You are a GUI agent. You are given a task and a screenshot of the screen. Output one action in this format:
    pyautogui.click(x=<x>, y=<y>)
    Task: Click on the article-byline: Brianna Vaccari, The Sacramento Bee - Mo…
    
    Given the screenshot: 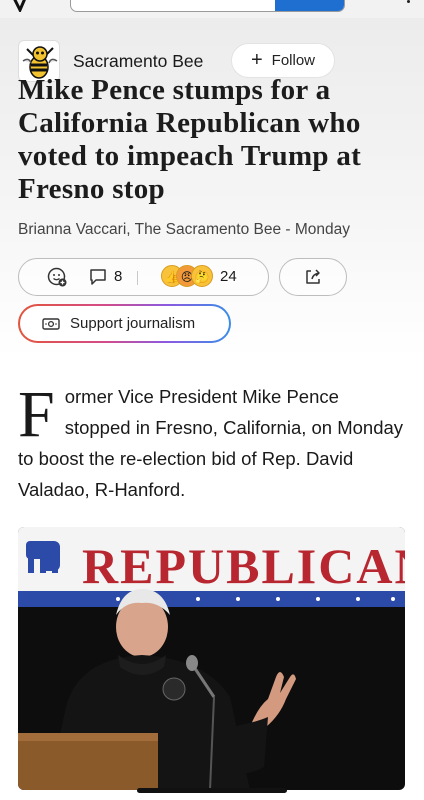 What is the action you would take?
    pyautogui.click(x=184, y=229)
    